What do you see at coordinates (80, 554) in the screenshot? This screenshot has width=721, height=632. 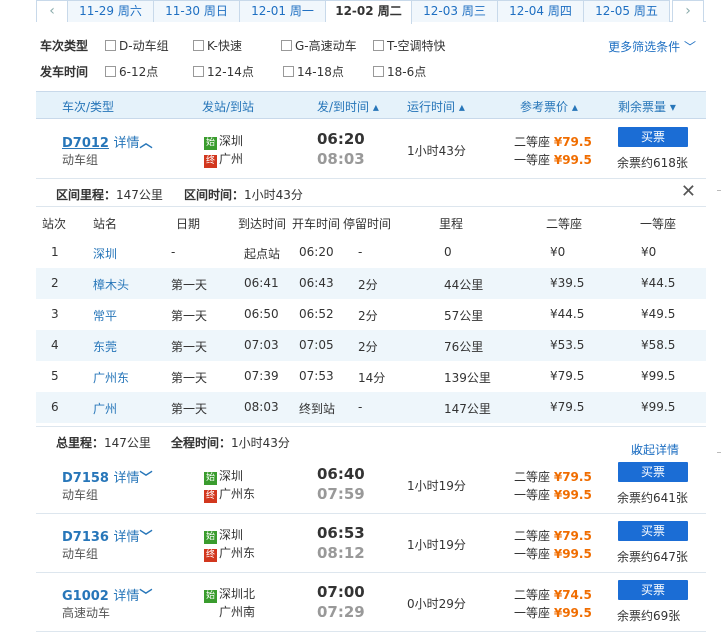 I see `train-type: 动车组` at bounding box center [80, 554].